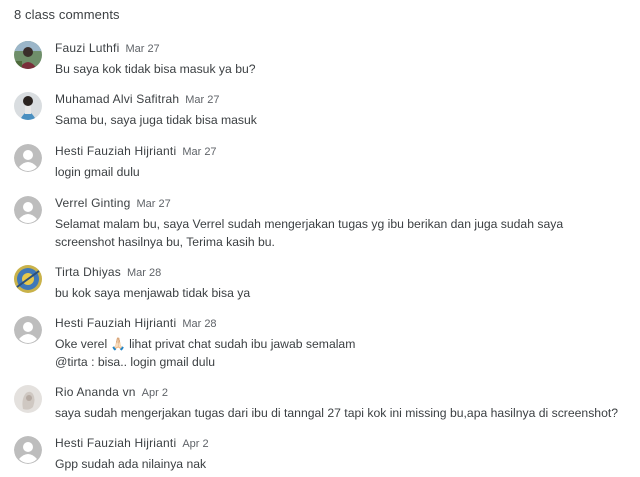 Image resolution: width=640 pixels, height=477 pixels. What do you see at coordinates (93, 203) in the screenshot?
I see `comment-author: Verrel Ginting` at bounding box center [93, 203].